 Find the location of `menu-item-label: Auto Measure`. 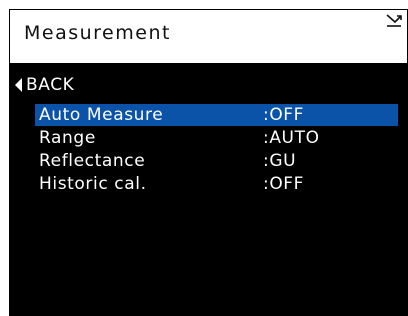

menu-item-label: Auto Measure is located at coordinates (101, 115).